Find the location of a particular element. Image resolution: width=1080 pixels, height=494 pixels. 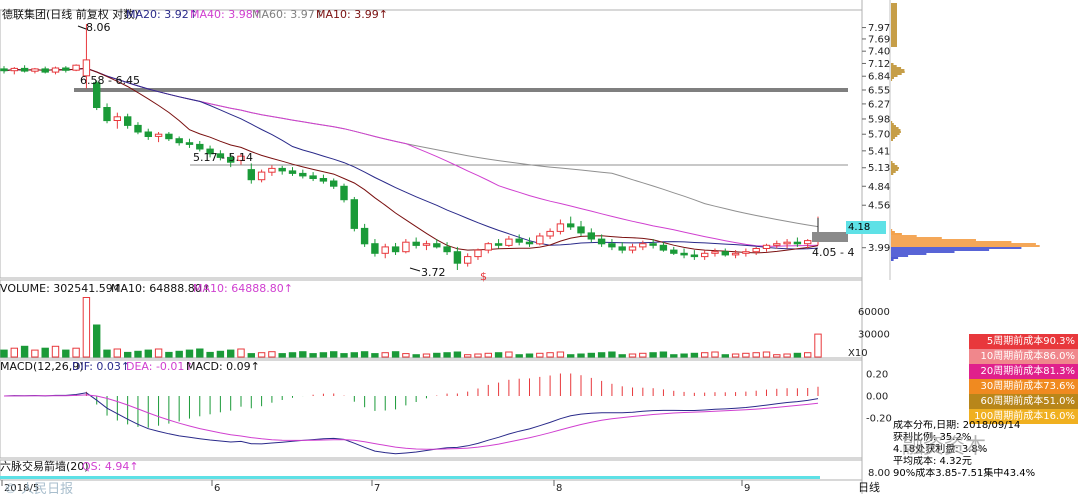

indicator4-title: 六脉交易箭墙(20) is located at coordinates (44, 466).